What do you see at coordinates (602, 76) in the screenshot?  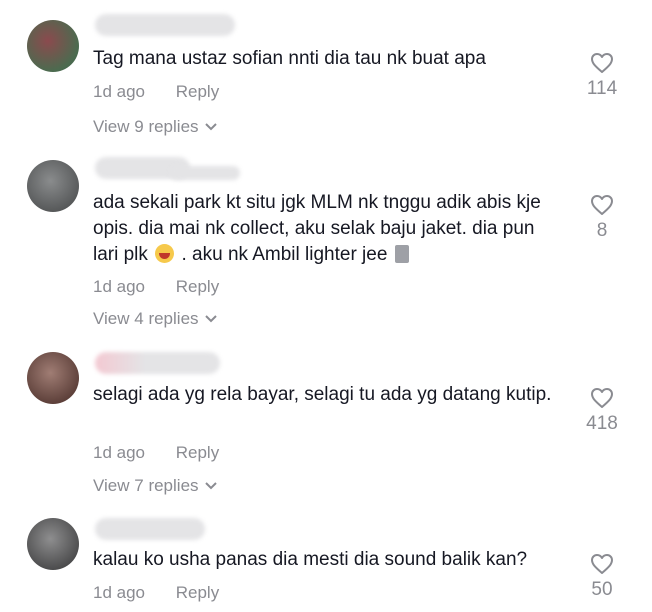 I see `like-button: 114` at bounding box center [602, 76].